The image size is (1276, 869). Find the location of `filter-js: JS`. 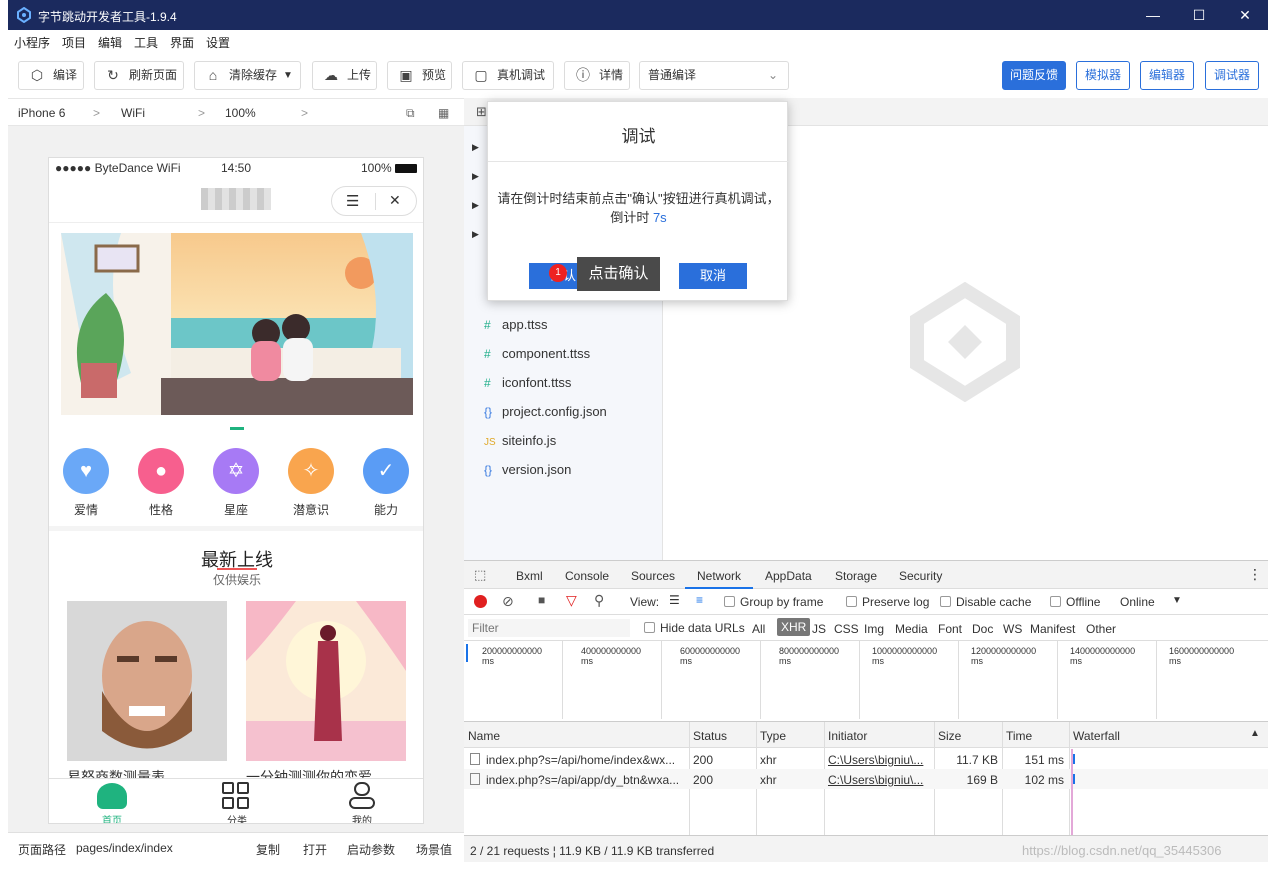

filter-js: JS is located at coordinates (819, 629).